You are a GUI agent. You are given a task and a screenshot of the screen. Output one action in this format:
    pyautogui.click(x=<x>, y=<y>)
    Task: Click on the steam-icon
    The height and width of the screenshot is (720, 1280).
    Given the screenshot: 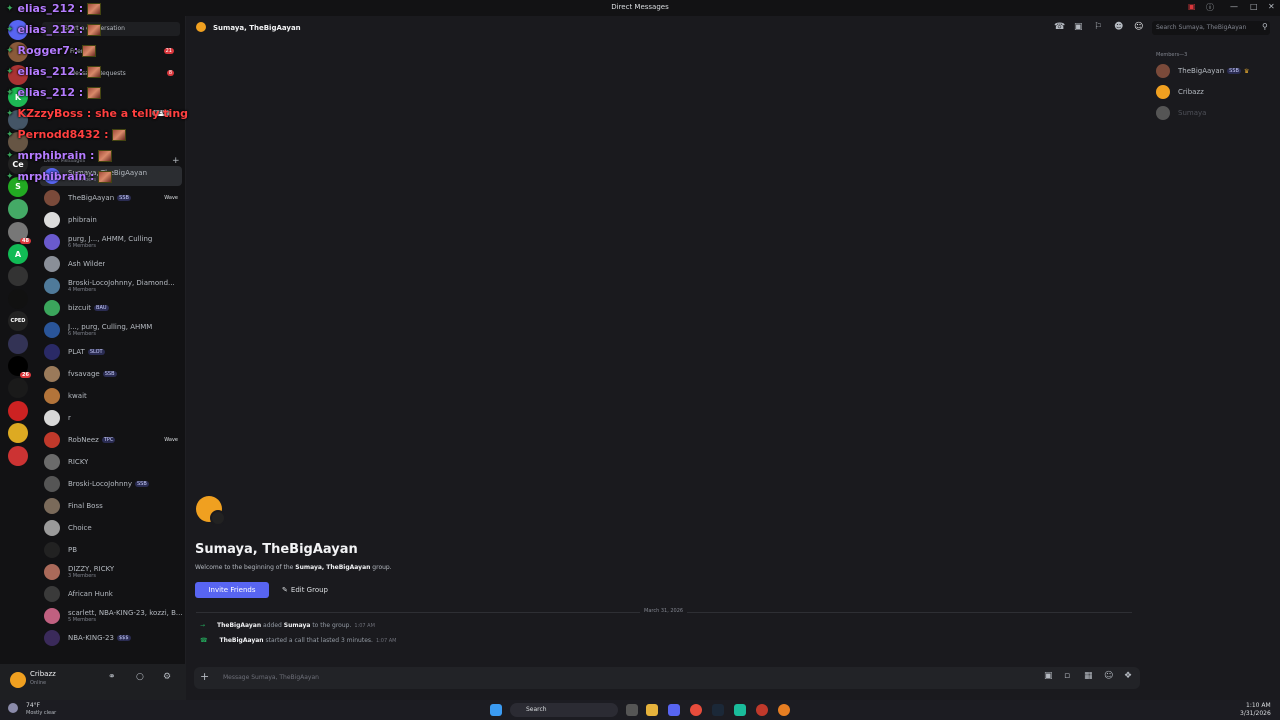 What is the action you would take?
    pyautogui.click(x=718, y=710)
    